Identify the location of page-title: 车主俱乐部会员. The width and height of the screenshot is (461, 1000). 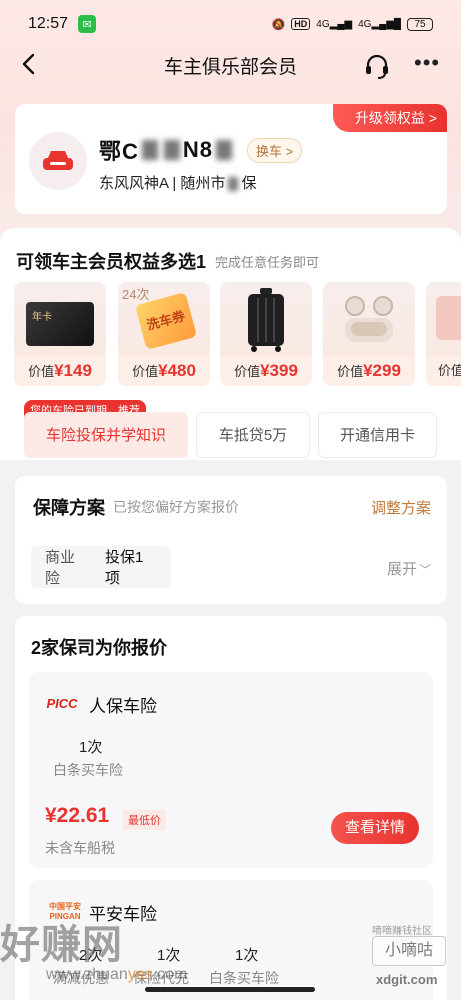
(230, 67).